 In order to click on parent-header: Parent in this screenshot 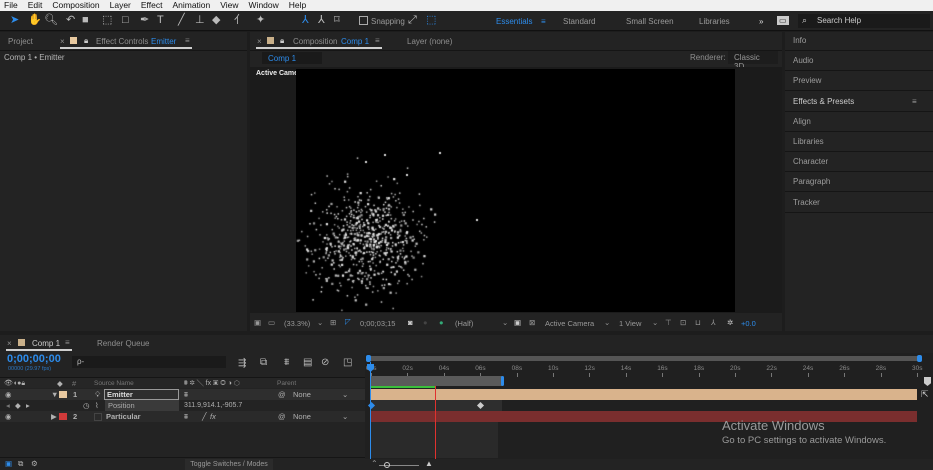, I will do `click(286, 383)`.